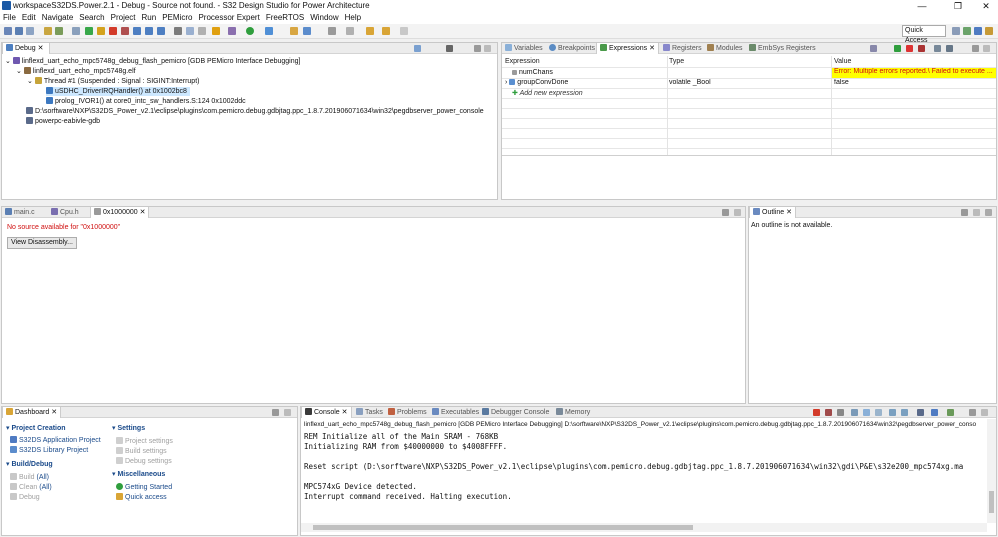  What do you see at coordinates (228, 18) in the screenshot?
I see `menu-processor-expert: Processor Expert` at bounding box center [228, 18].